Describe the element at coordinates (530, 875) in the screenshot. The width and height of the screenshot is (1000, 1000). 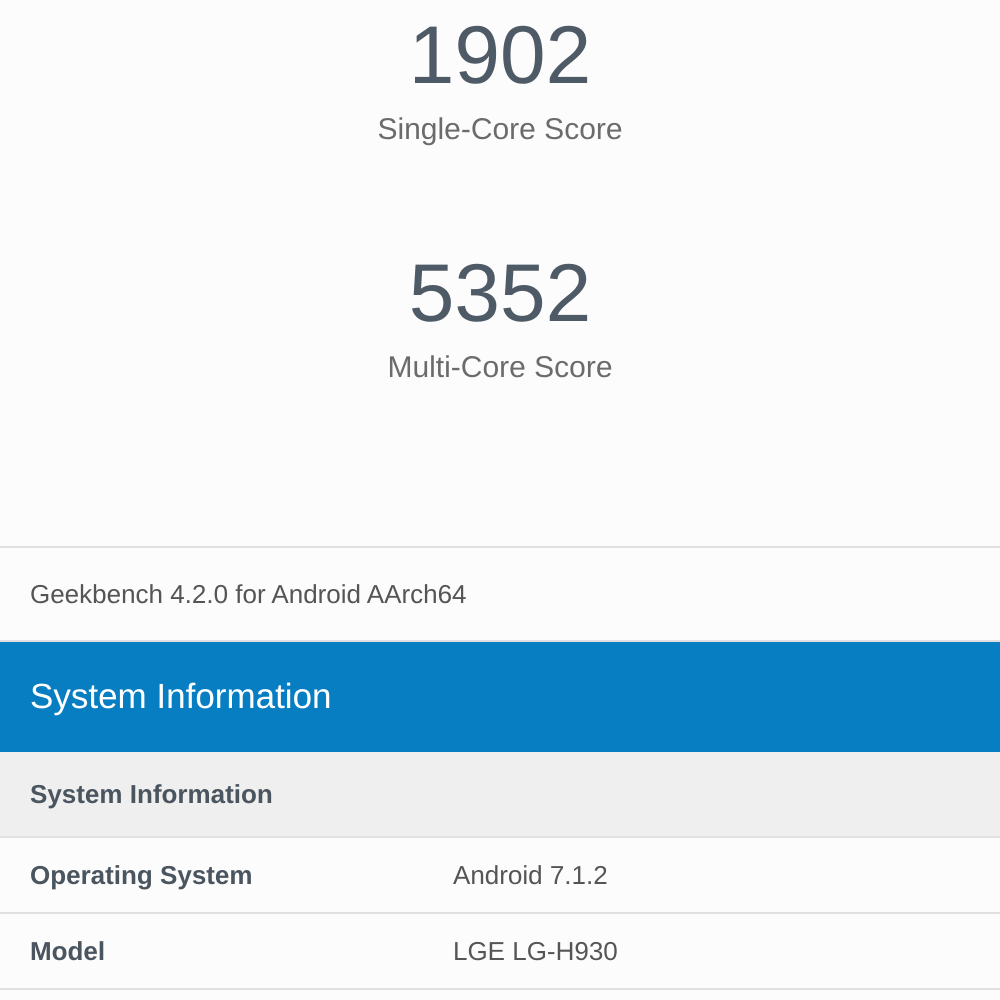
I see `row-value: Android 7.1.2` at that location.